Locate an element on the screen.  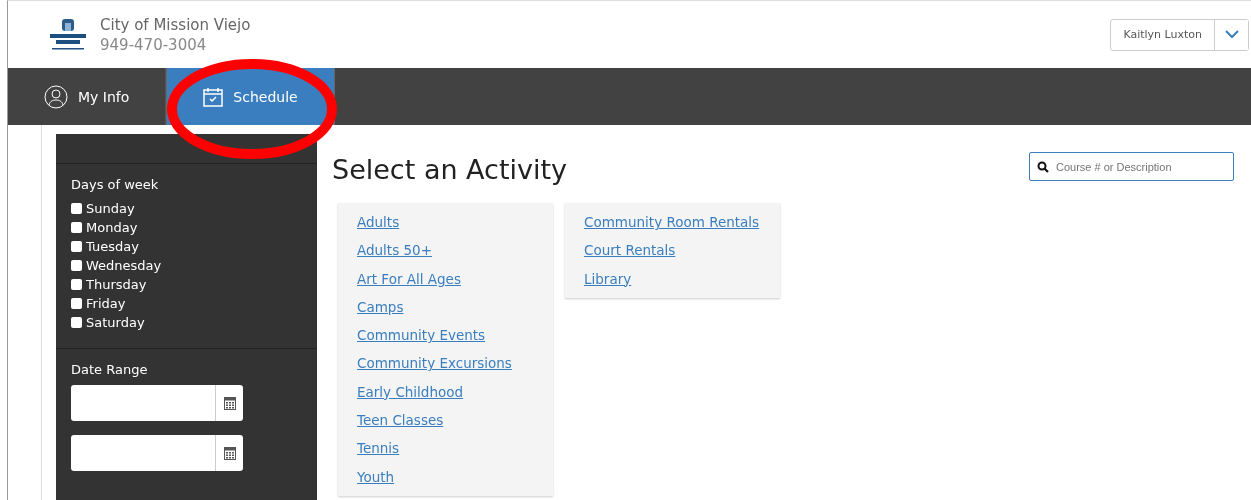
calendar-check-icon is located at coordinates (213, 96).